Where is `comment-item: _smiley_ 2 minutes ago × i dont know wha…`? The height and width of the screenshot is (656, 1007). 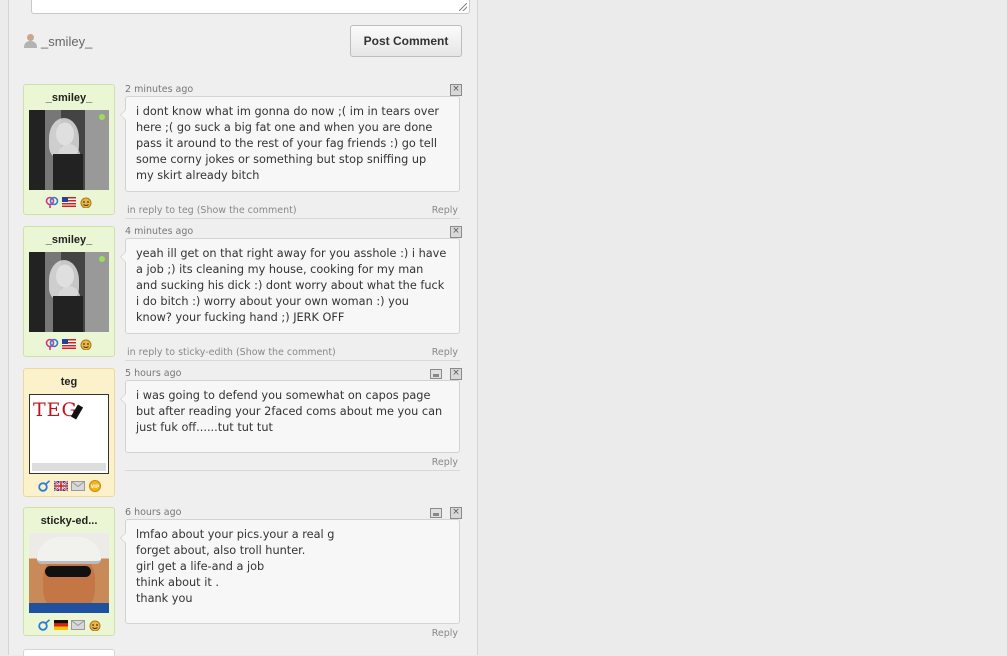
comment-item: _smiley_ 2 minutes ago × i dont know wha… is located at coordinates (242, 151).